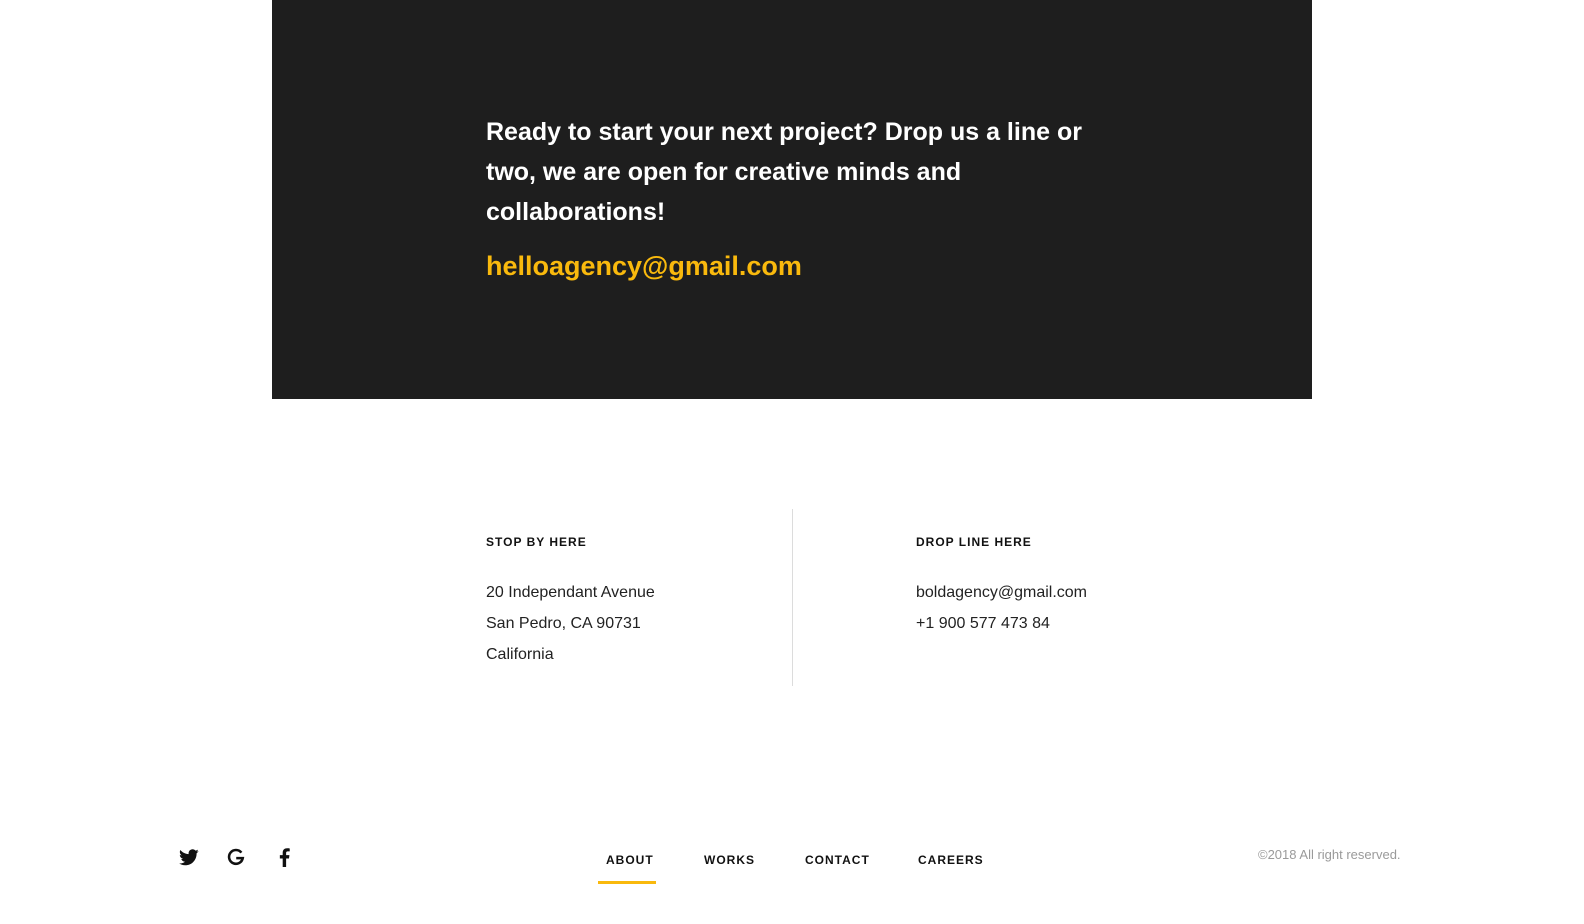  What do you see at coordinates (1001, 623) in the screenshot?
I see `contact-phone: +1 900 577 473 84` at bounding box center [1001, 623].